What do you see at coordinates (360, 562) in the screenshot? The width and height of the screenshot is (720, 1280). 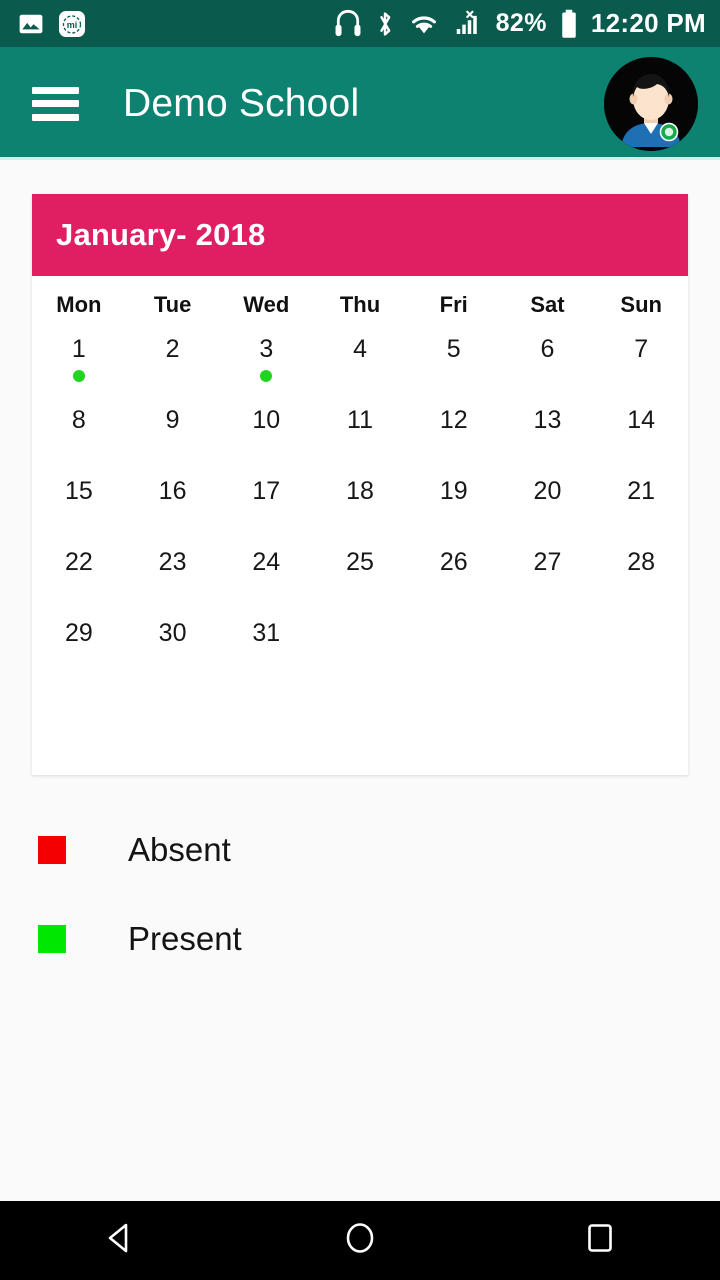 I see `calendar-day-number: 25` at bounding box center [360, 562].